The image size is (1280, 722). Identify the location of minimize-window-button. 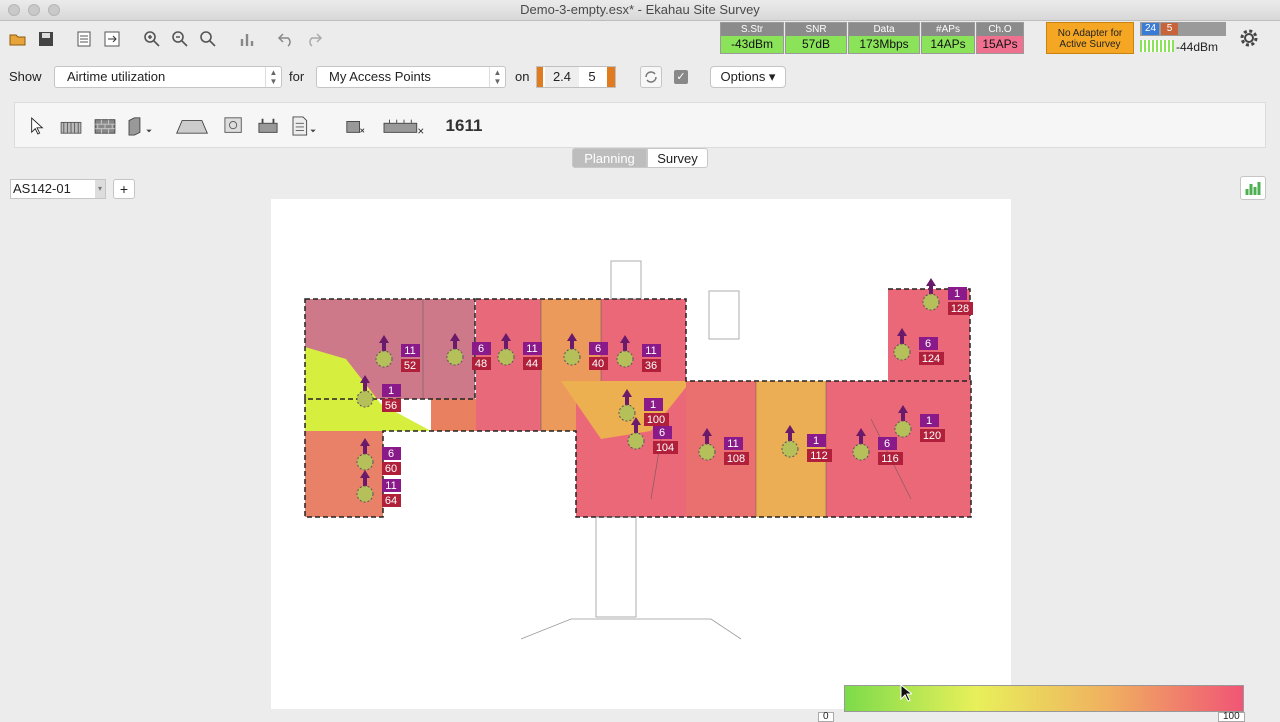
(34, 10).